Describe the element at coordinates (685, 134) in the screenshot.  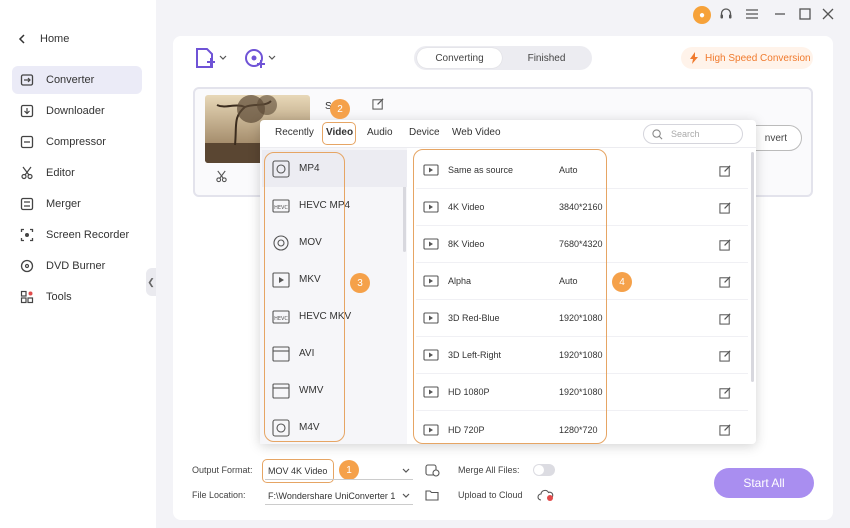
I see `search-placeholder: Search` at that location.